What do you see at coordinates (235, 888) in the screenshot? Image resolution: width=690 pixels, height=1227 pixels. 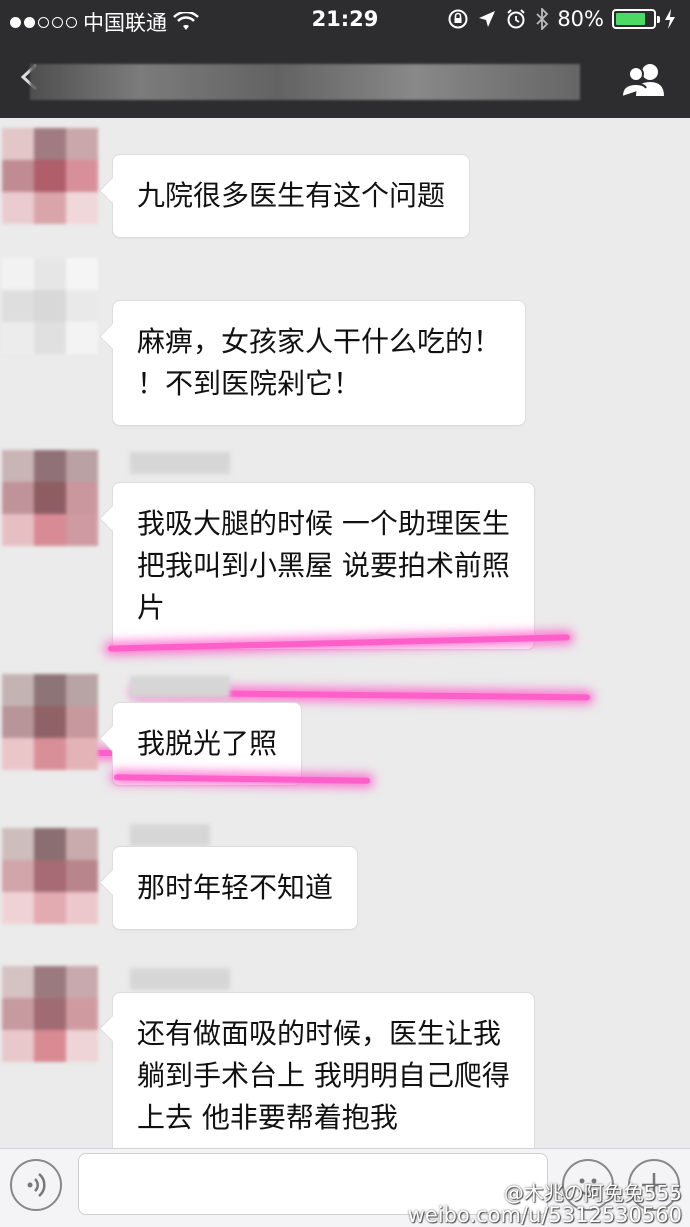 I see `message-bubble: 那时年轻不知道` at bounding box center [235, 888].